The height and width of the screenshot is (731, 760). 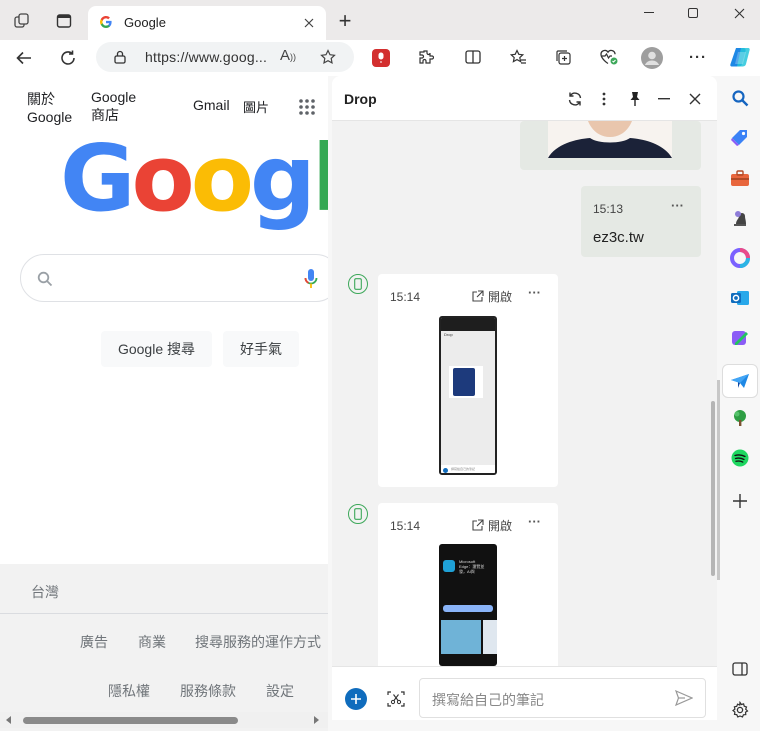 What do you see at coordinates (280, 691) in the screenshot?
I see `footer-settings-link: 設定` at bounding box center [280, 691].